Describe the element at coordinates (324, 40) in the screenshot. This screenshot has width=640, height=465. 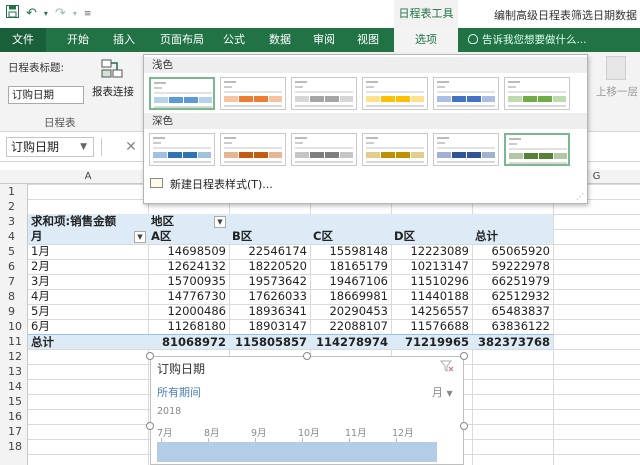
I see `tab-review: 审阅` at that location.